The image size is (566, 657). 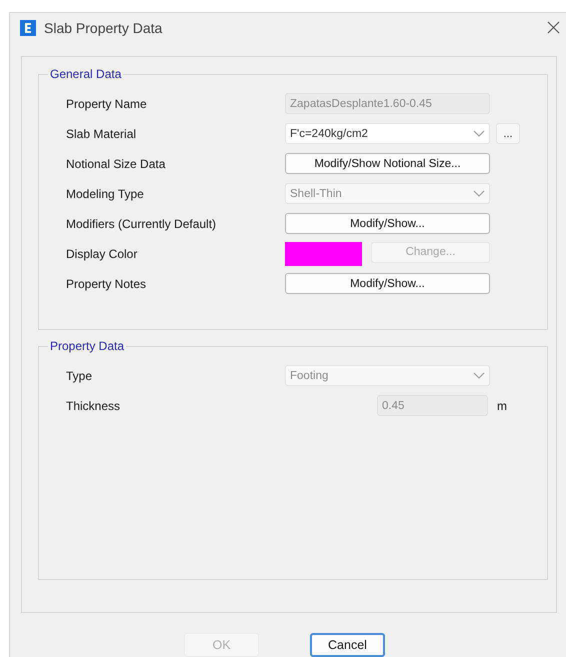 I want to click on dropdown: F'c=240kg/cm2, so click(x=387, y=133).